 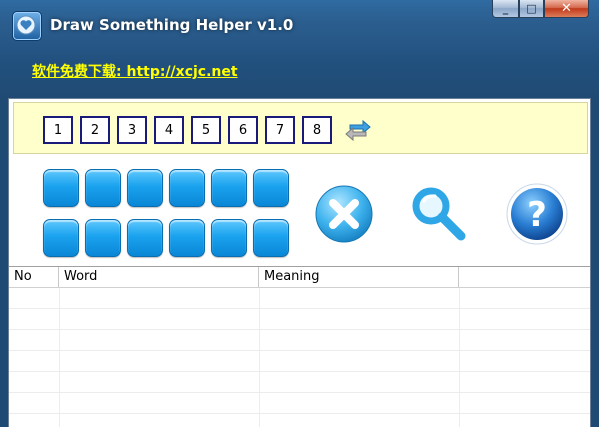 I want to click on help-question-icon: ?, so click(x=537, y=214).